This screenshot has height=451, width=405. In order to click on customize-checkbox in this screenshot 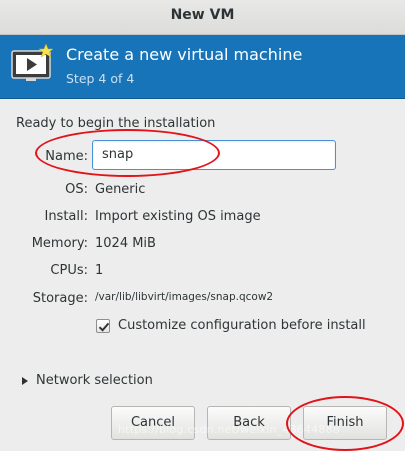, I will do `click(103, 326)`.